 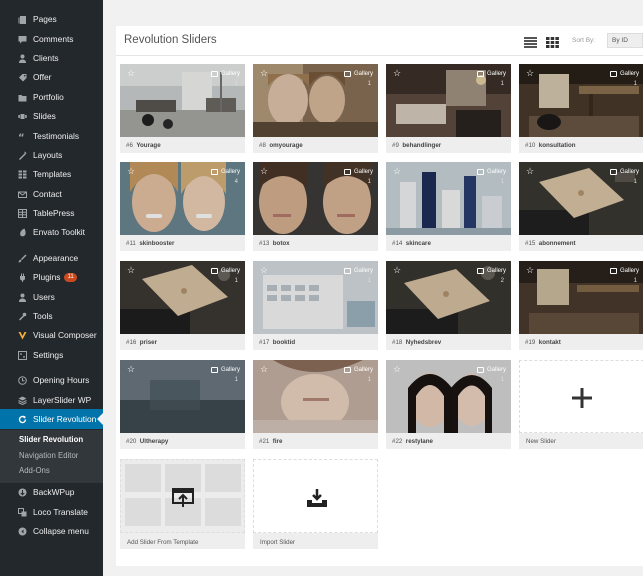 I want to click on sidebar-item-templates: Templates, so click(x=51, y=174).